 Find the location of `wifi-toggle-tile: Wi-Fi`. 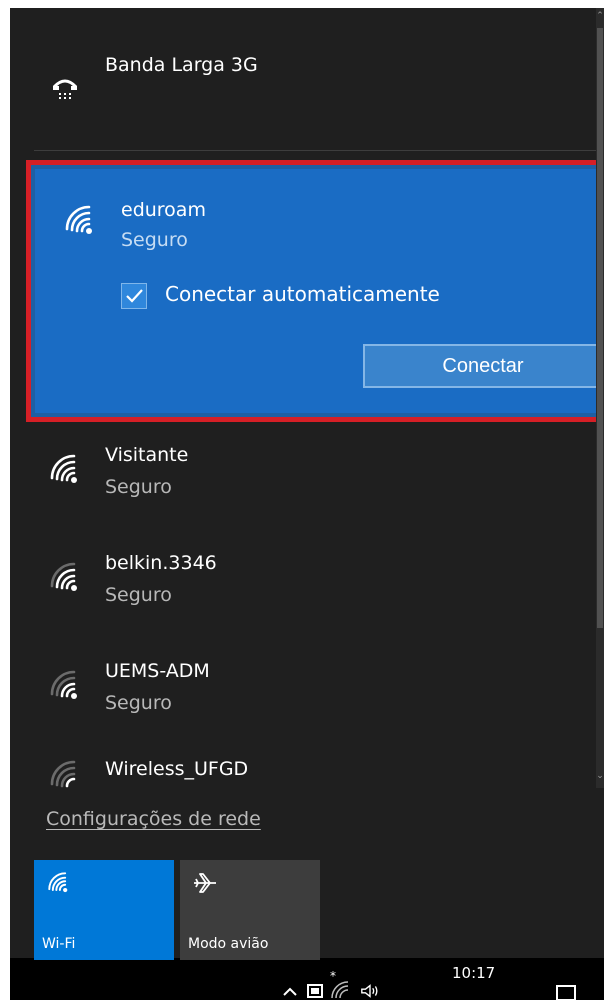

wifi-toggle-tile: Wi-Fi is located at coordinates (104, 910).